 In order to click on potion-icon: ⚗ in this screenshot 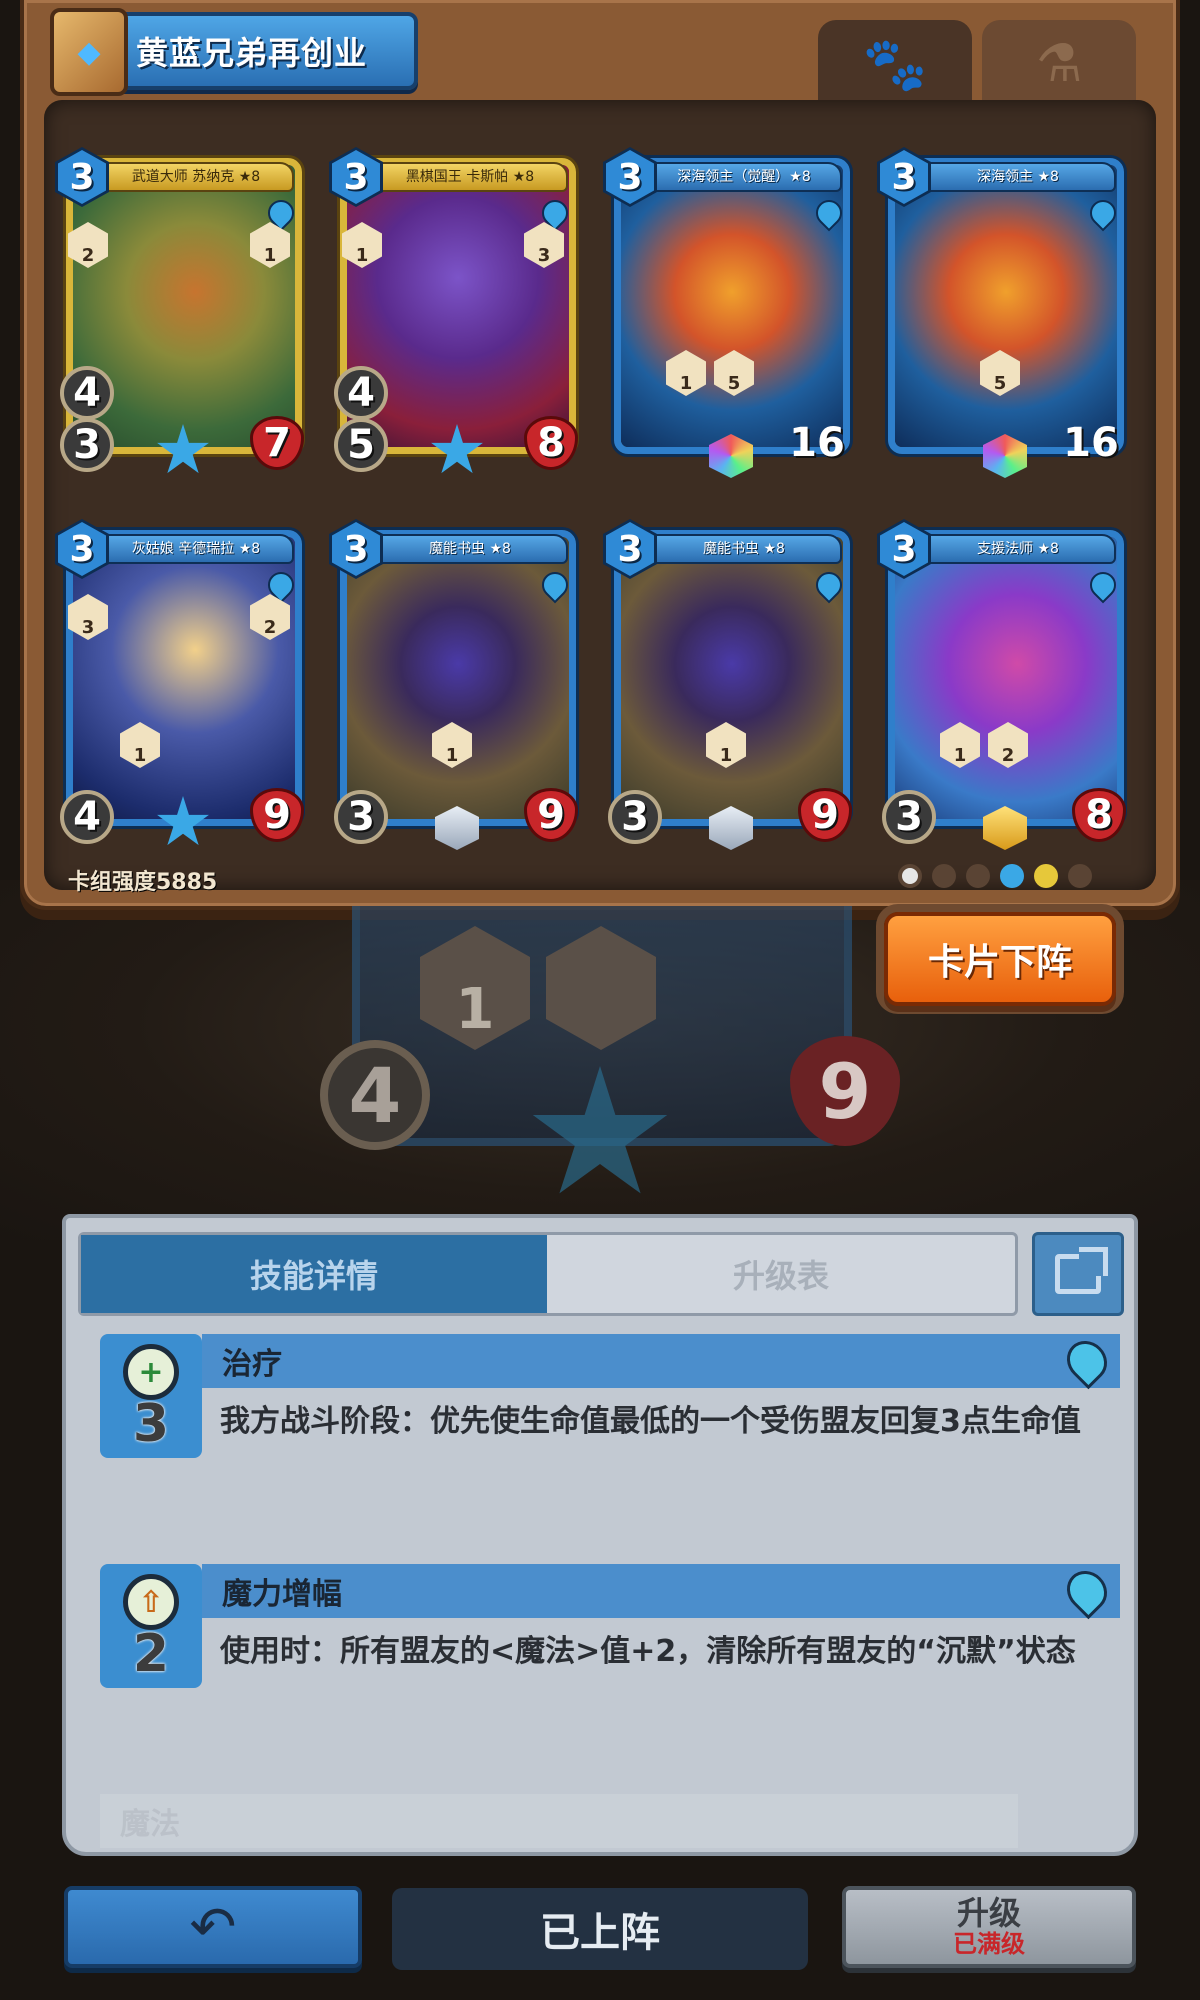, I will do `click(1059, 64)`.